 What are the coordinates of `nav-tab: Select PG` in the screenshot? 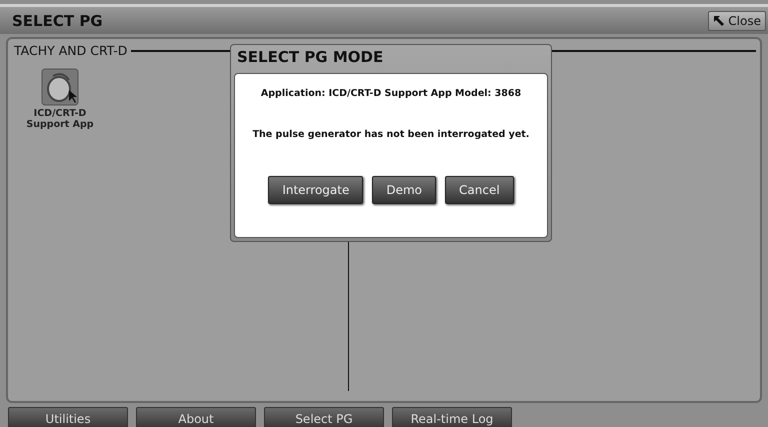 It's located at (324, 417).